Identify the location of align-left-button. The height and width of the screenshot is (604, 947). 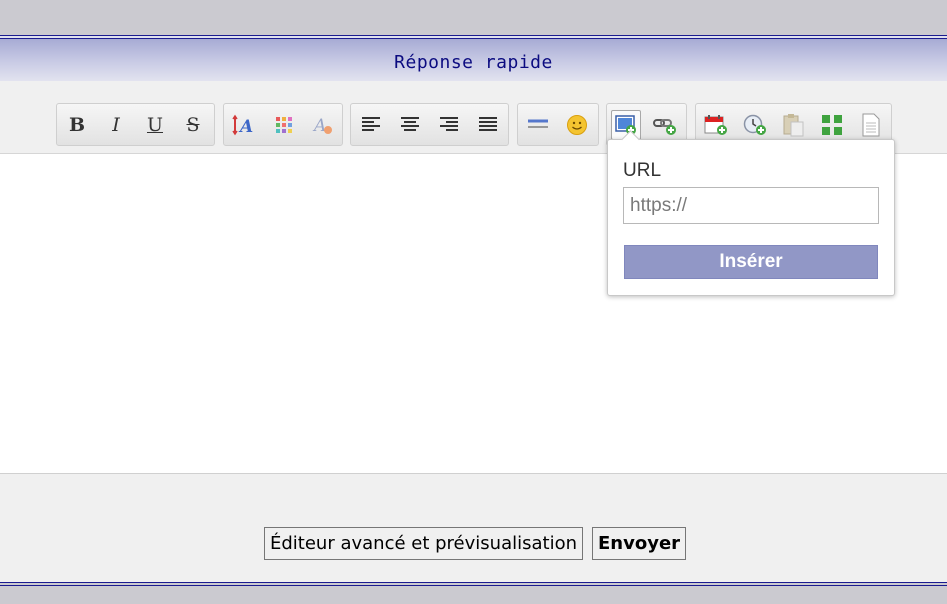
(371, 125).